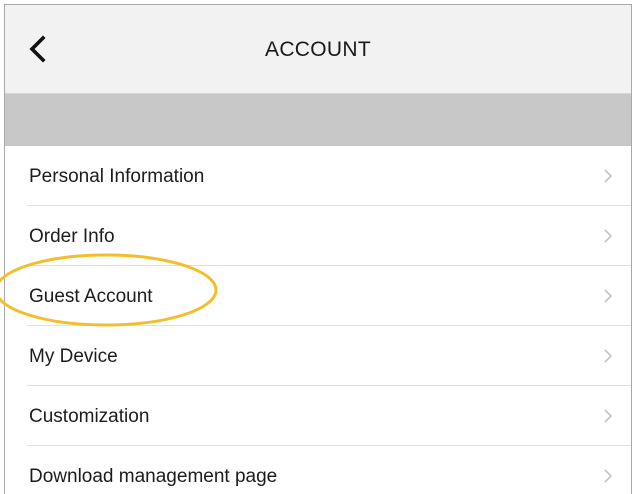  Describe the element at coordinates (318, 356) in the screenshot. I see `menu-item-my-device: My Device` at that location.